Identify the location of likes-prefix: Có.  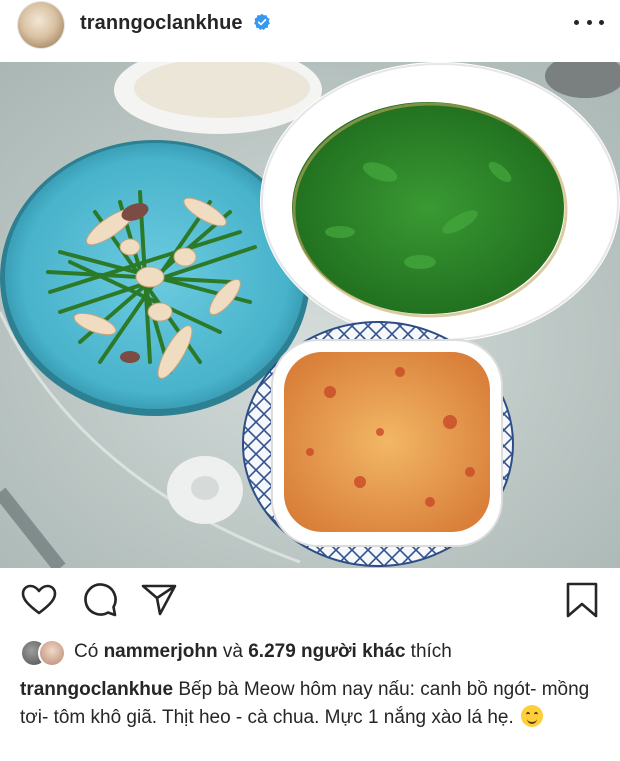
(89, 651).